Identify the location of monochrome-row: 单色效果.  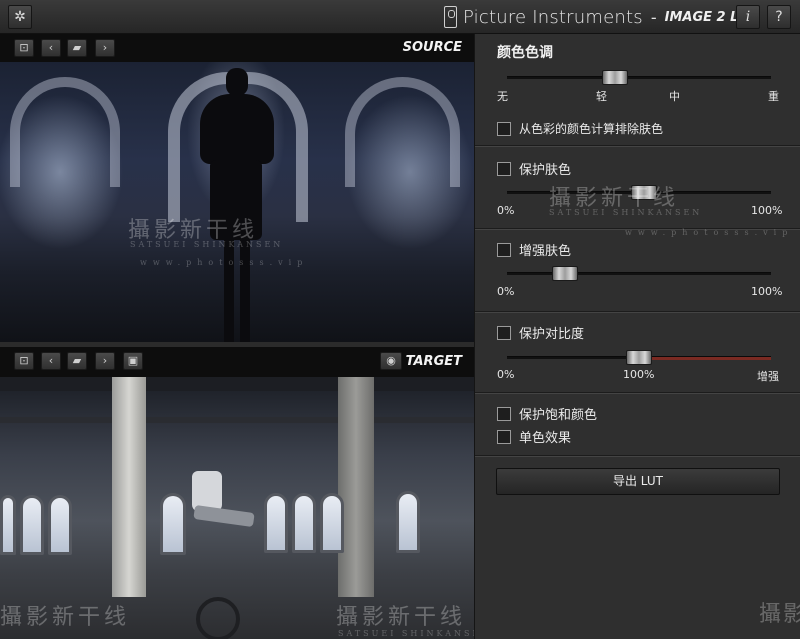
(534, 436).